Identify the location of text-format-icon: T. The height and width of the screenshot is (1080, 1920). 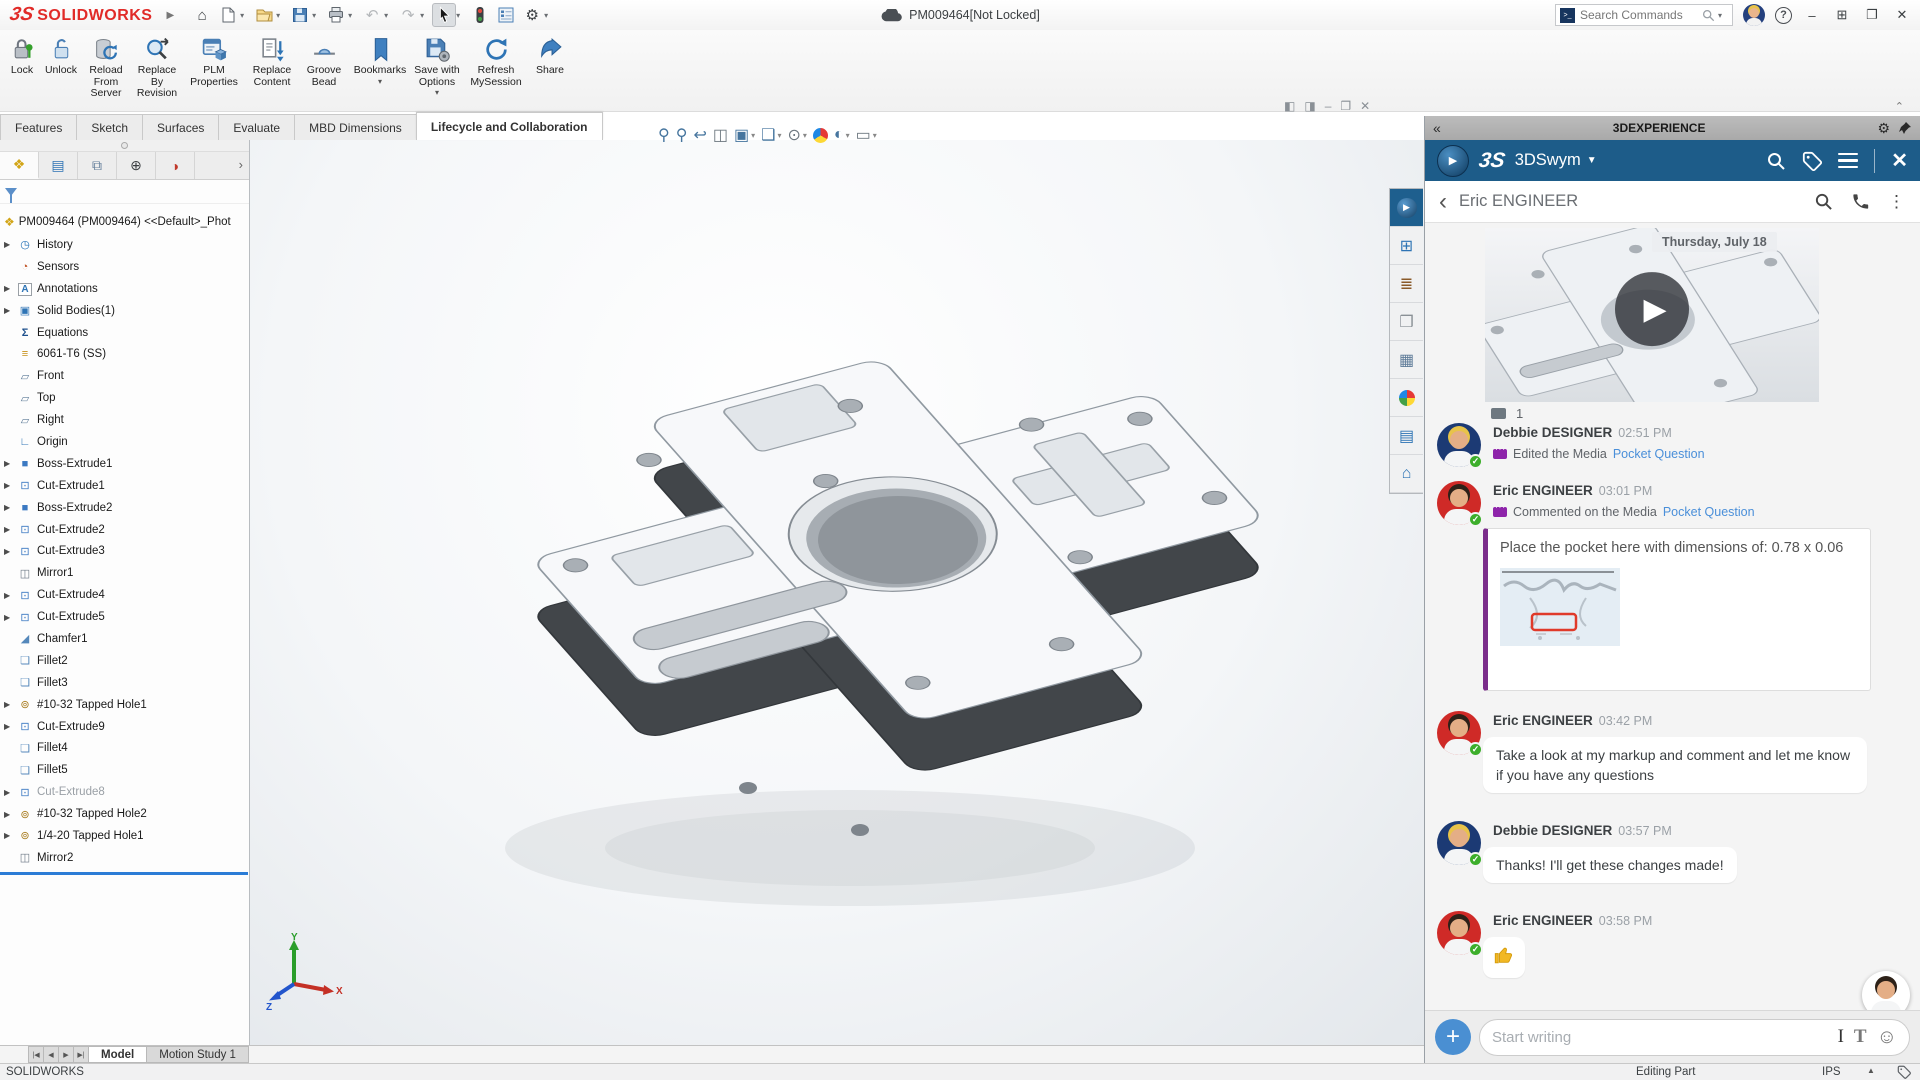
(1860, 1037).